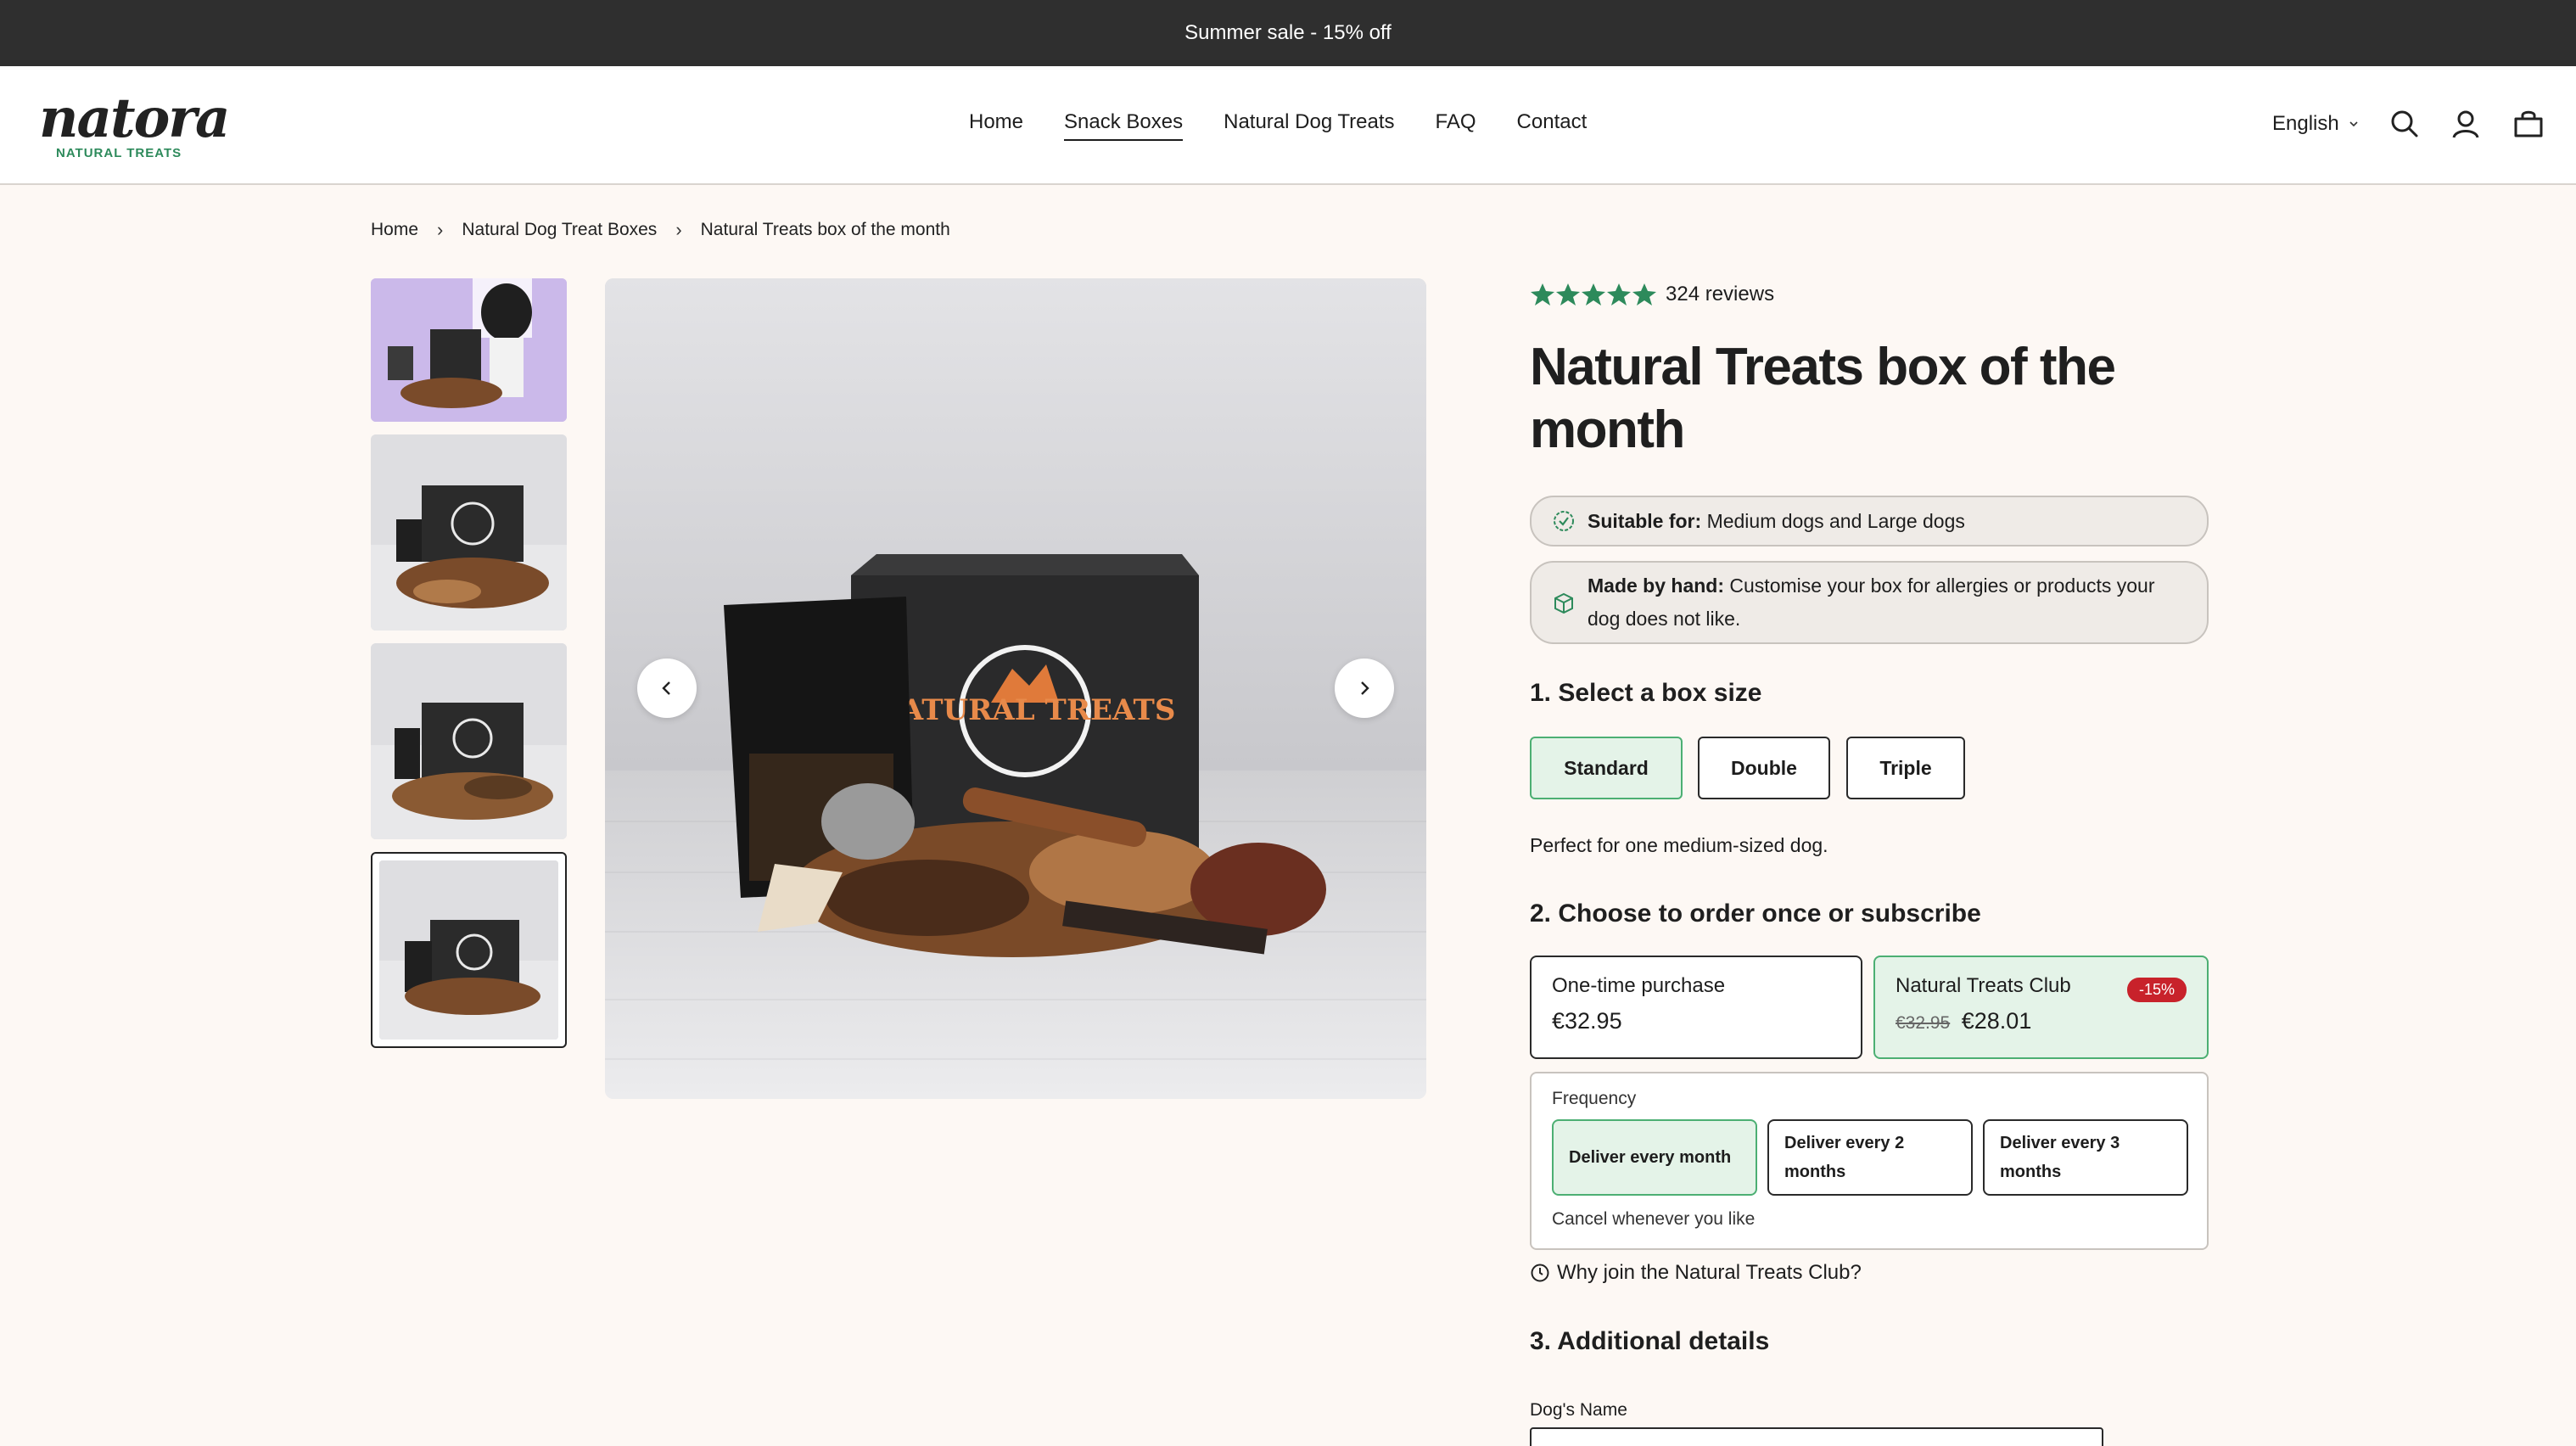  What do you see at coordinates (2405, 124) in the screenshot?
I see `search-icon` at bounding box center [2405, 124].